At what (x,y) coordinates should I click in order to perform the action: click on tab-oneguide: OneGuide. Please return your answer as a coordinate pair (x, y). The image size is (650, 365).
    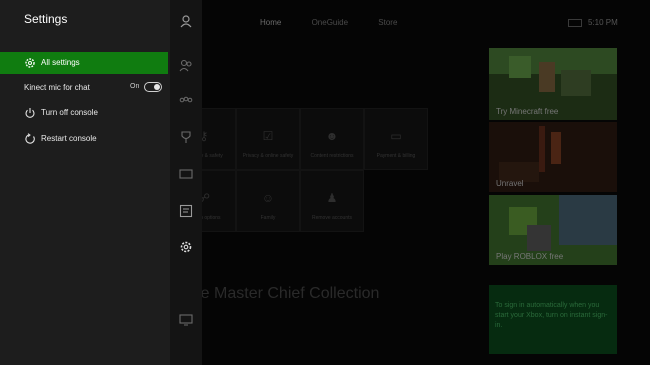
    Looking at the image, I should click on (330, 22).